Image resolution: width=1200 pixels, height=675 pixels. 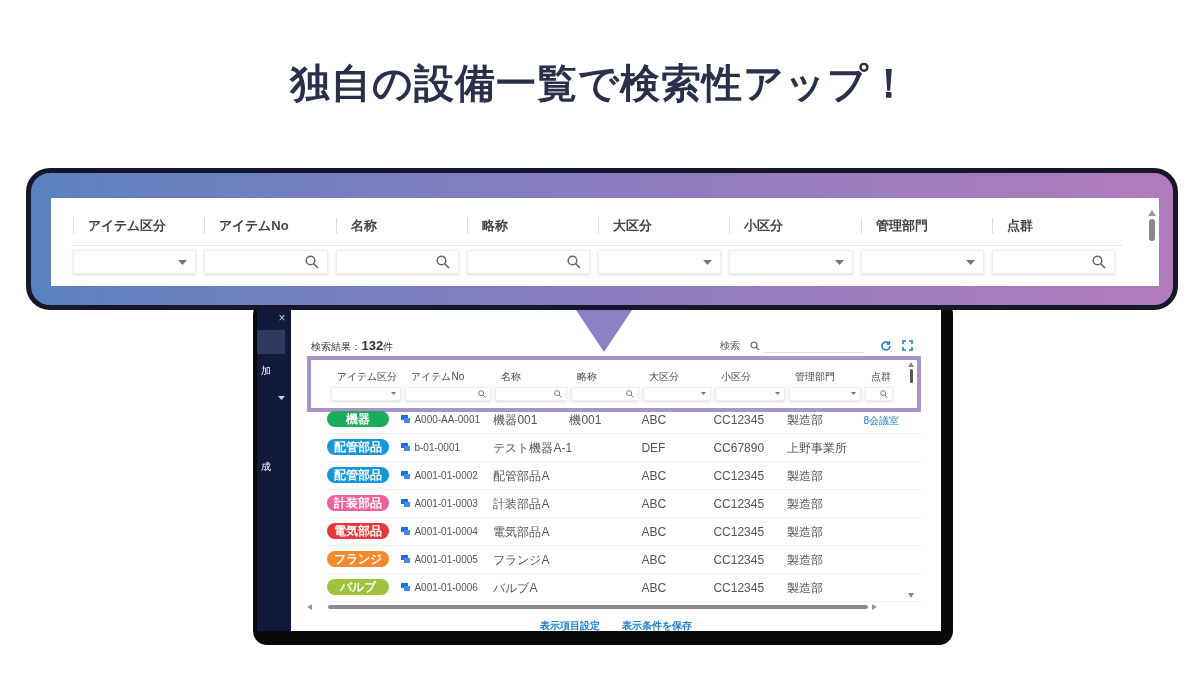 What do you see at coordinates (358, 531) in the screenshot?
I see `category-badge: 電気部品` at bounding box center [358, 531].